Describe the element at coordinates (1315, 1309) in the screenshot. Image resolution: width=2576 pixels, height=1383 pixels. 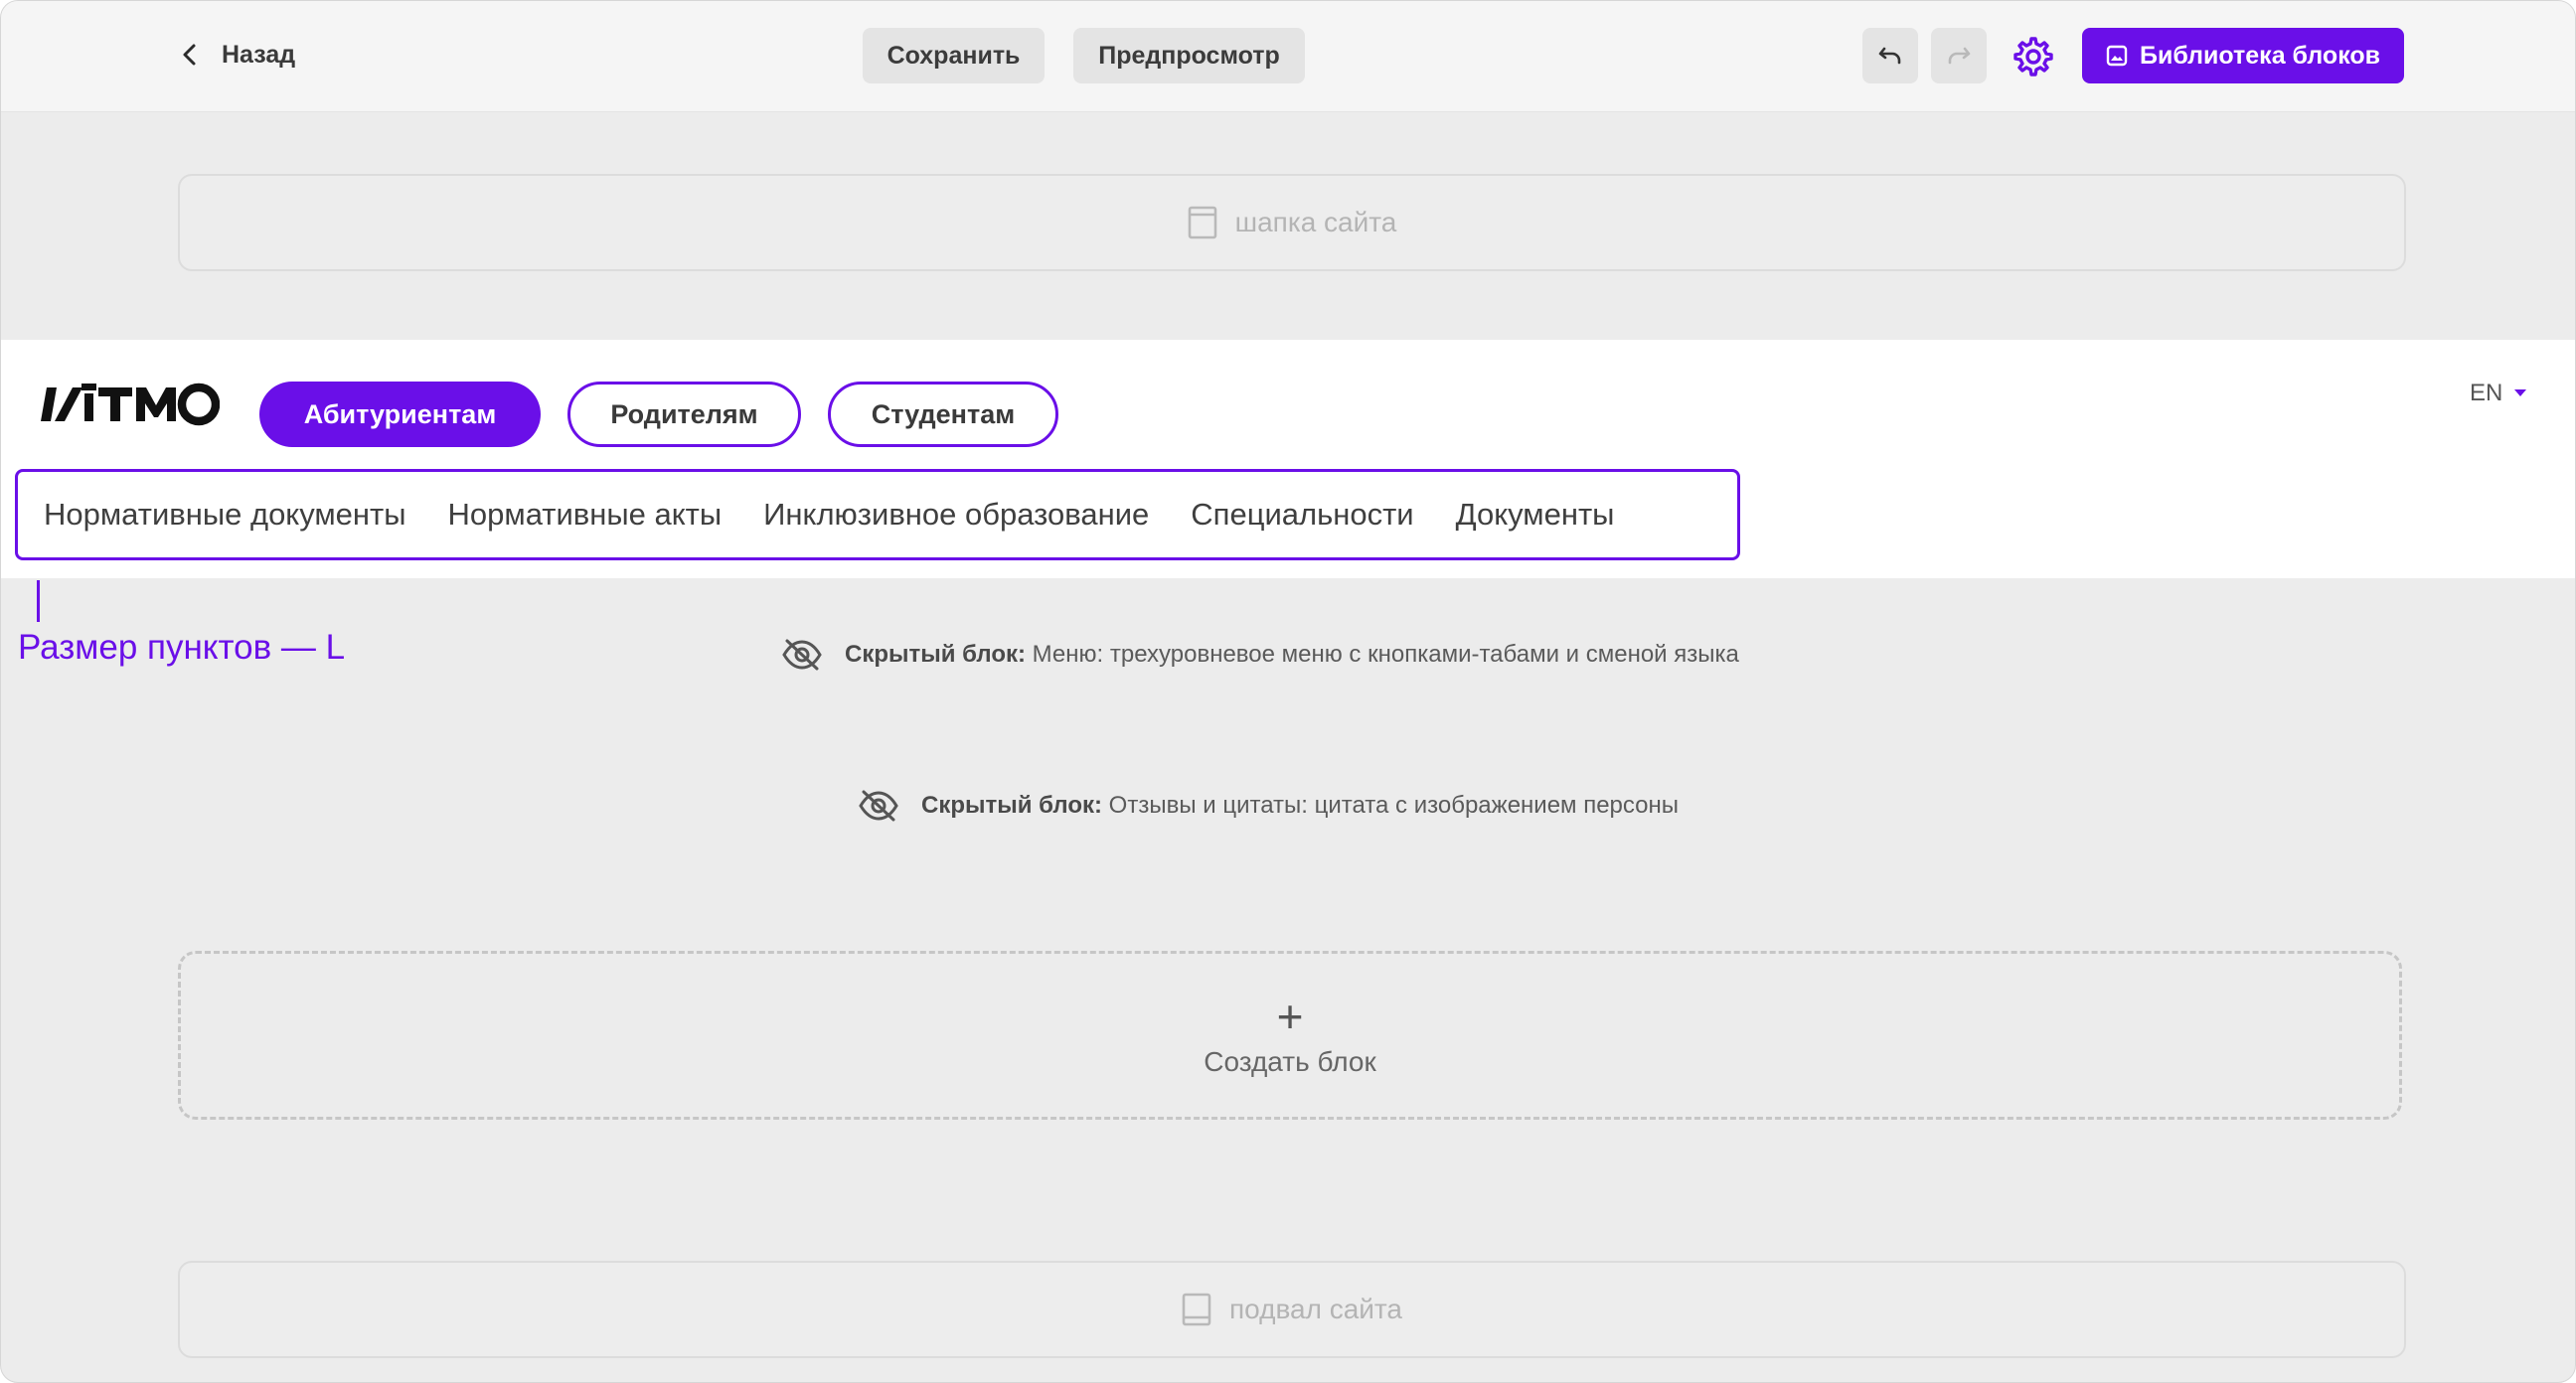
I see `site-footer-label: подвал сайта` at that location.